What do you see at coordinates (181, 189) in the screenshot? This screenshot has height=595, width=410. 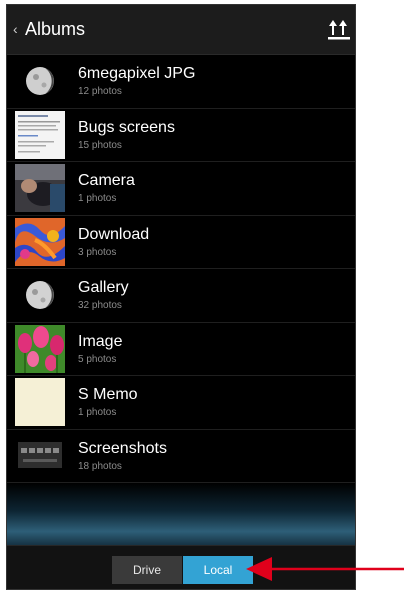 I see `album-row: Camera 1 photos` at bounding box center [181, 189].